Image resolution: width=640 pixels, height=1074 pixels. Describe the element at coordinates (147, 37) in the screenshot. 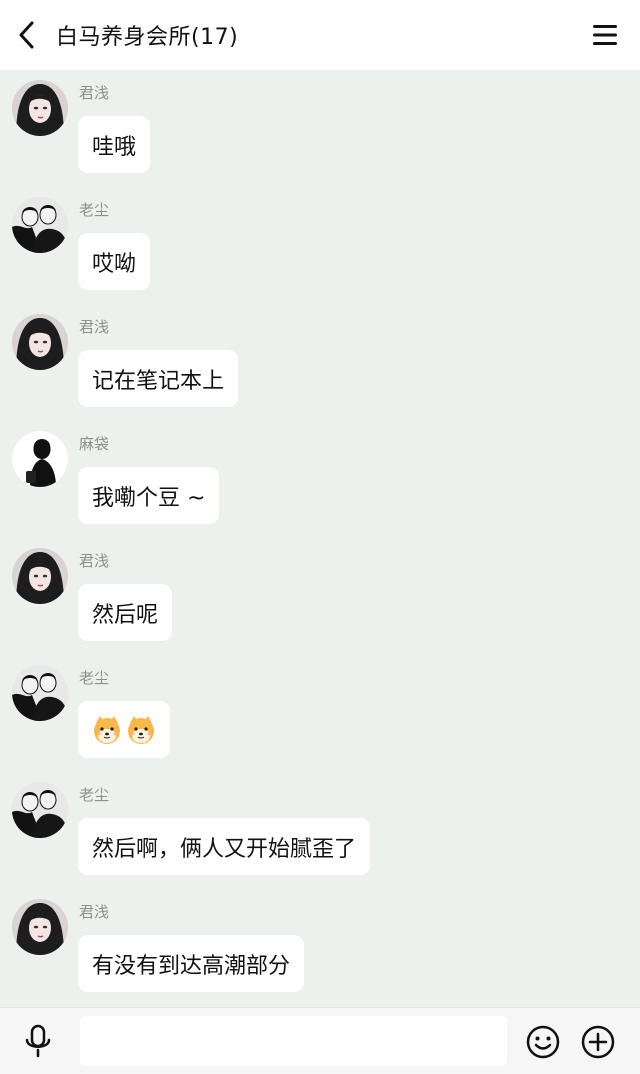

I see `chat-title: 白马养身会所(17)` at that location.